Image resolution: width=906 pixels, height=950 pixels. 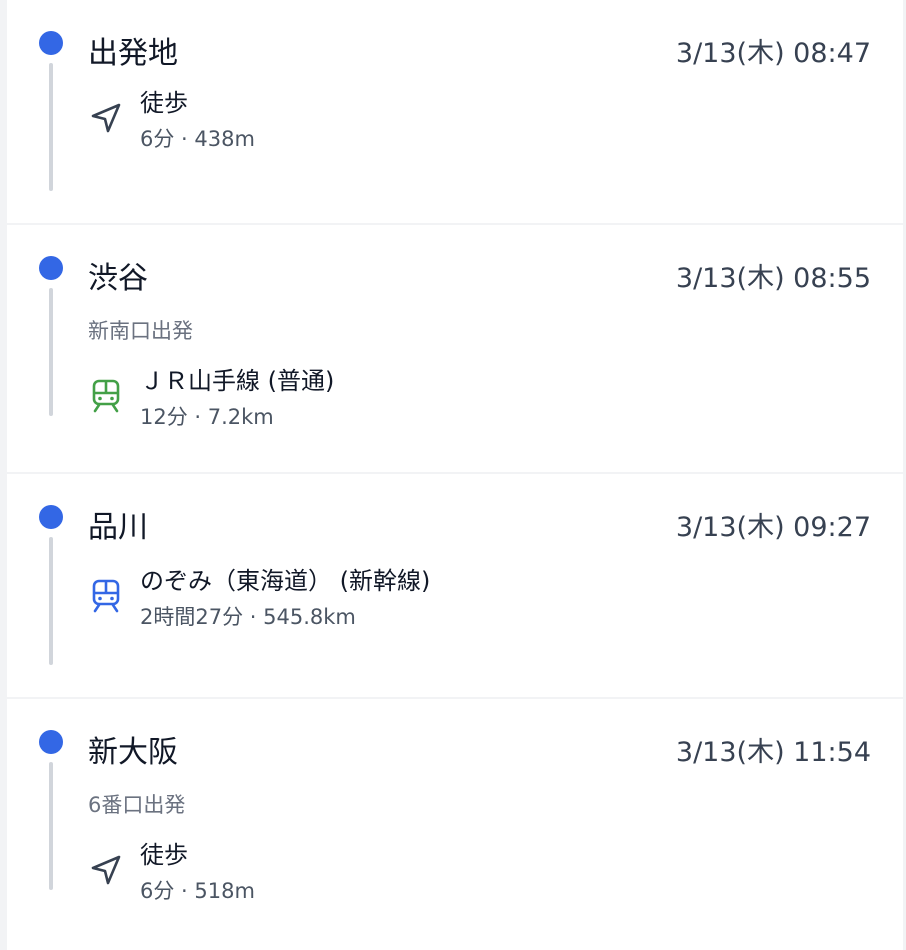 What do you see at coordinates (207, 417) in the screenshot?
I see `leg-duration-distance: 12分 · 7.2km` at bounding box center [207, 417].